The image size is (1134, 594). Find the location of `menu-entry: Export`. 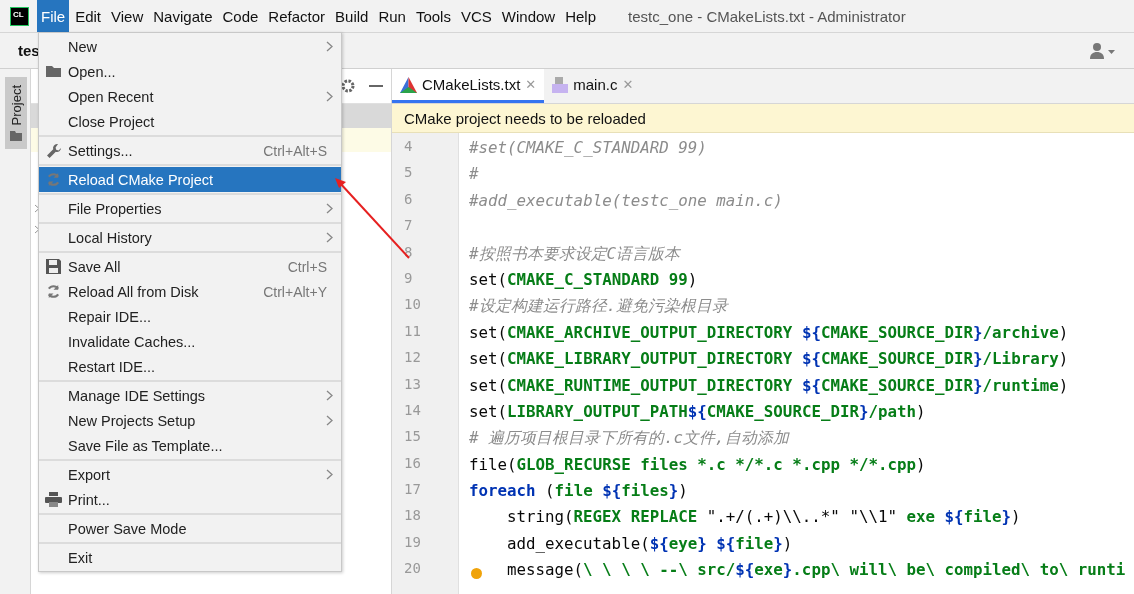

menu-entry: Export is located at coordinates (190, 474).